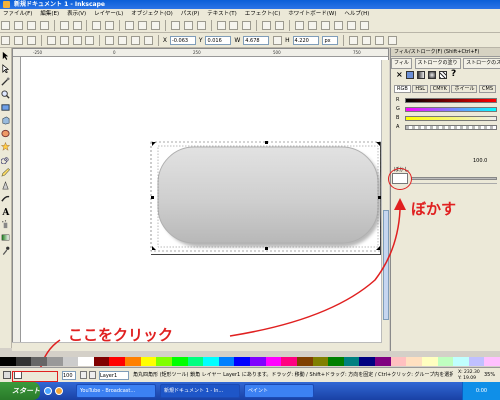 The height and width of the screenshot is (400, 500). Describe the element at coordinates (437, 63) in the screenshot. I see `tab-stroke-paint: ストロークの塗り` at that location.